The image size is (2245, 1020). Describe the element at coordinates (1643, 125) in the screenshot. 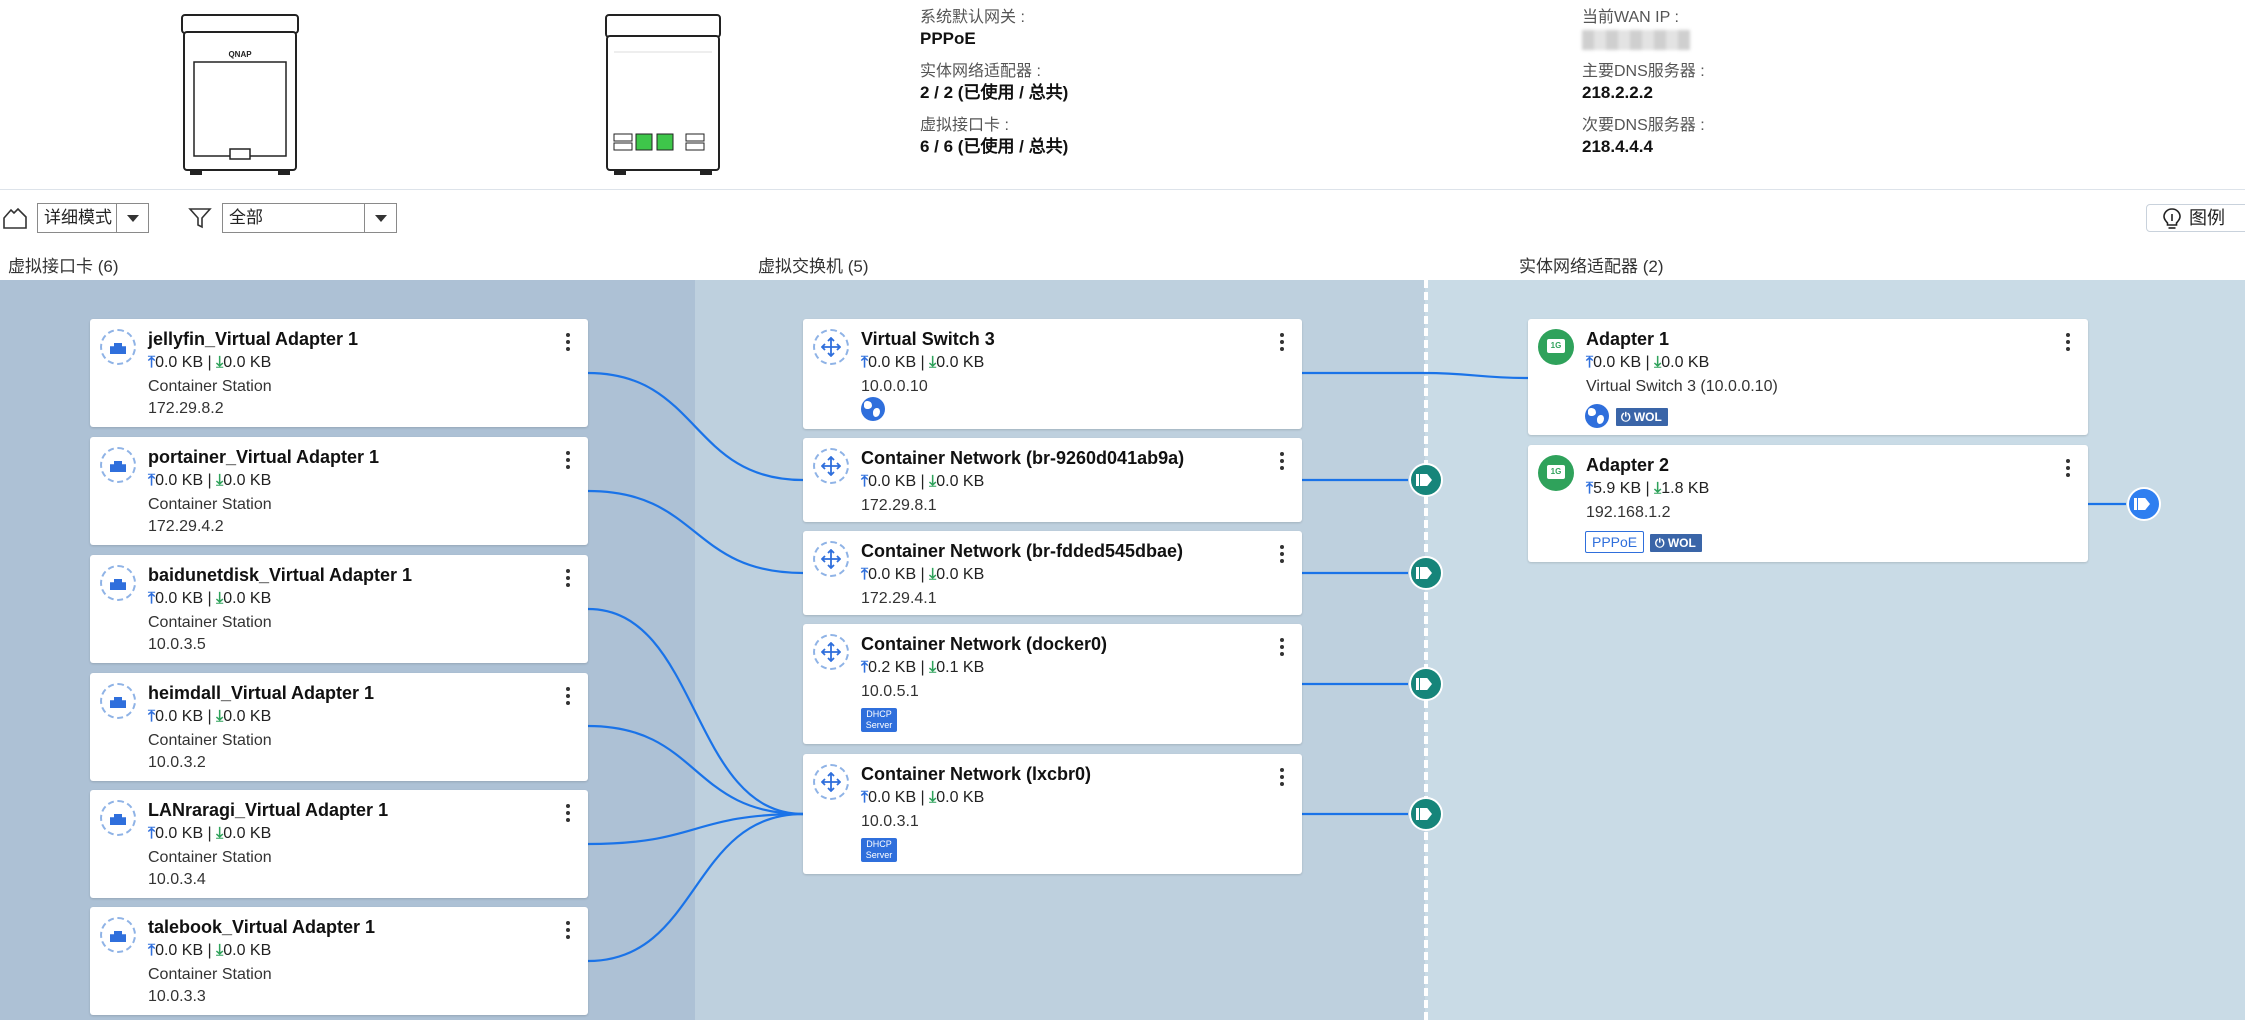

I see `secondary-dns-label: 次要DNS服务器 :` at that location.